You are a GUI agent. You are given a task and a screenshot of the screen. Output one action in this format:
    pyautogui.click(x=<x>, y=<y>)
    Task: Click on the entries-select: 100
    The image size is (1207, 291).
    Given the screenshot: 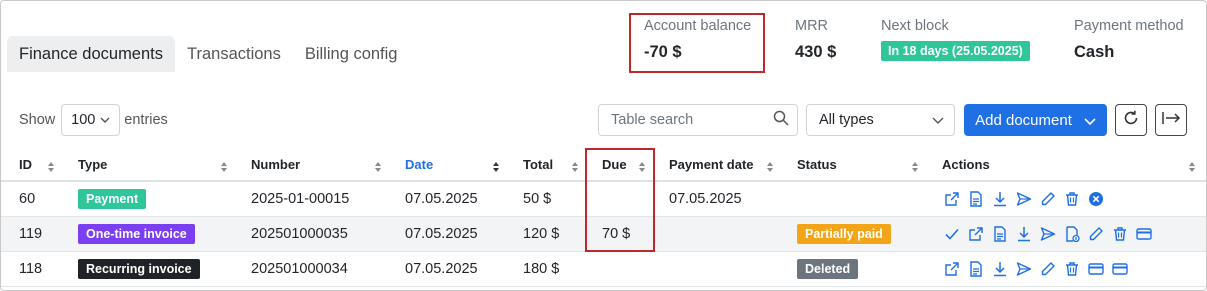 What is the action you would take?
    pyautogui.click(x=91, y=120)
    